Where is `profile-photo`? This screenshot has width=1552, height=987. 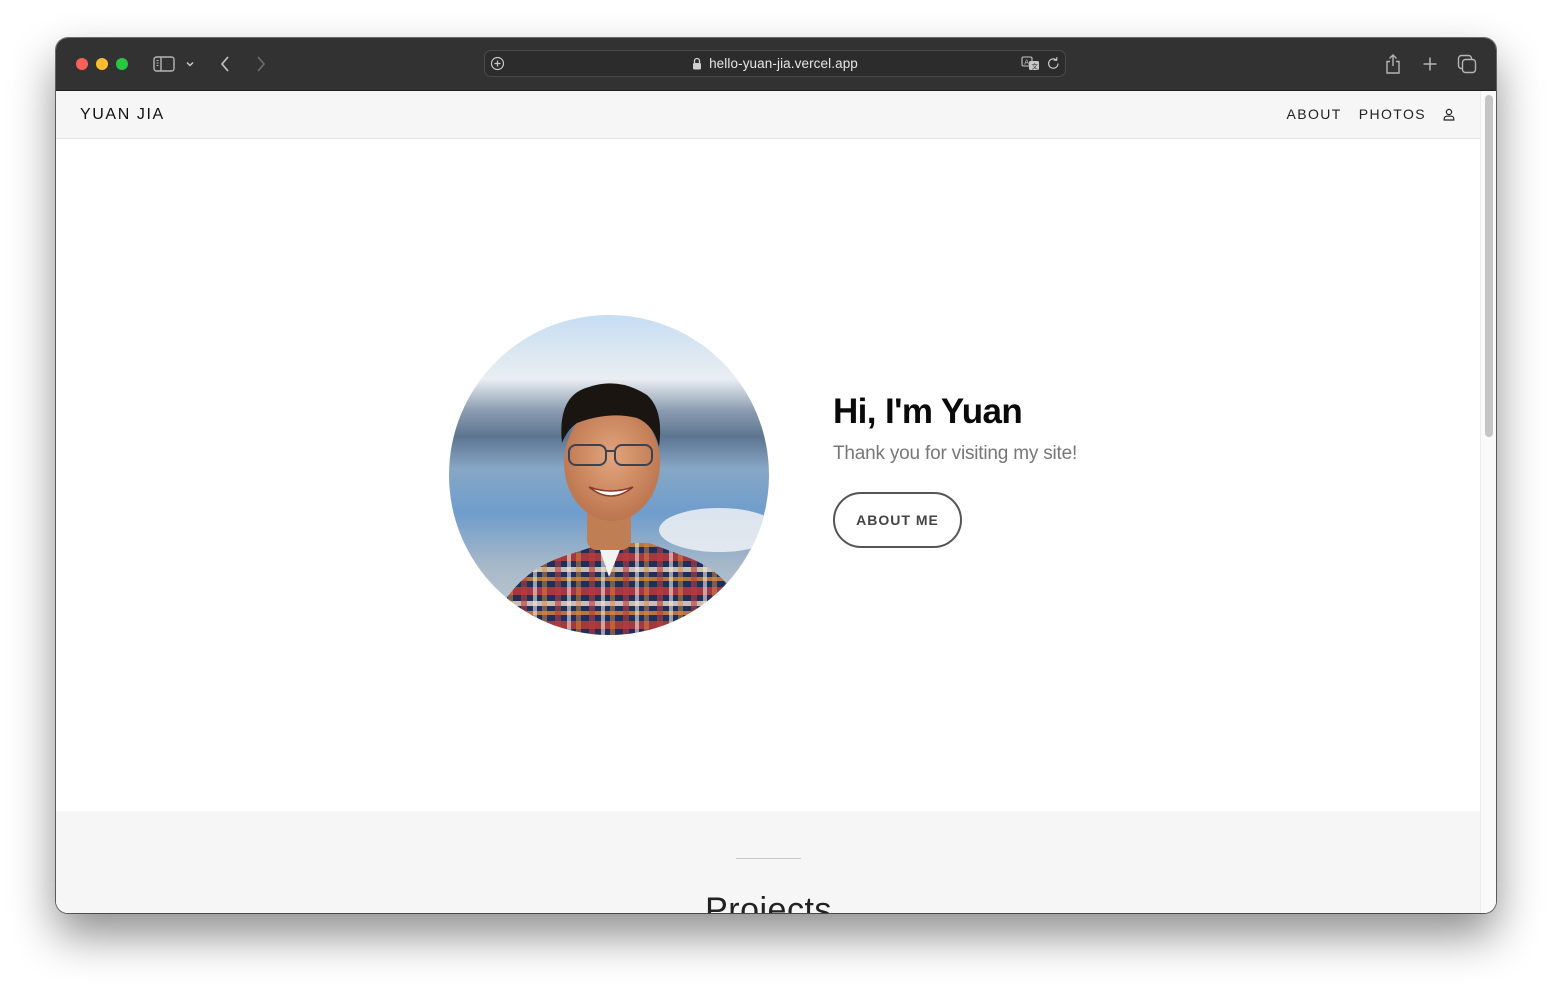
profile-photo is located at coordinates (609, 475).